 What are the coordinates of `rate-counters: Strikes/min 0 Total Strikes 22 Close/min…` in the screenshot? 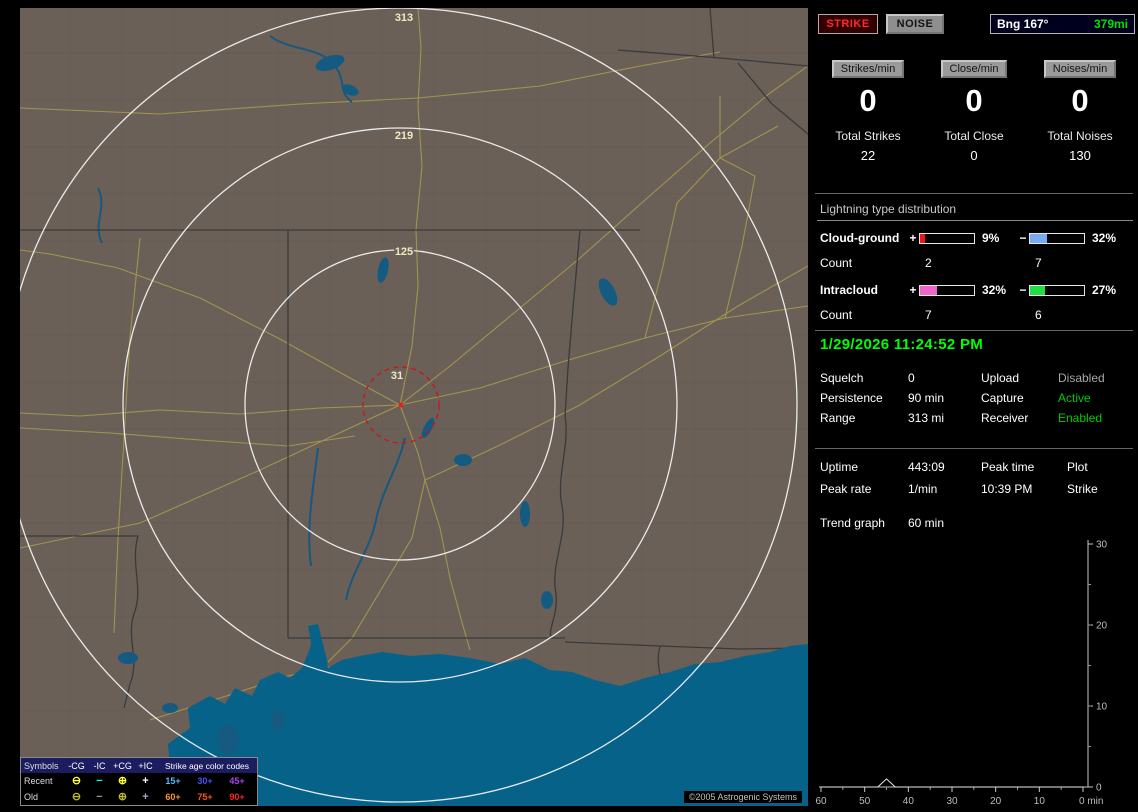 It's located at (974, 111).